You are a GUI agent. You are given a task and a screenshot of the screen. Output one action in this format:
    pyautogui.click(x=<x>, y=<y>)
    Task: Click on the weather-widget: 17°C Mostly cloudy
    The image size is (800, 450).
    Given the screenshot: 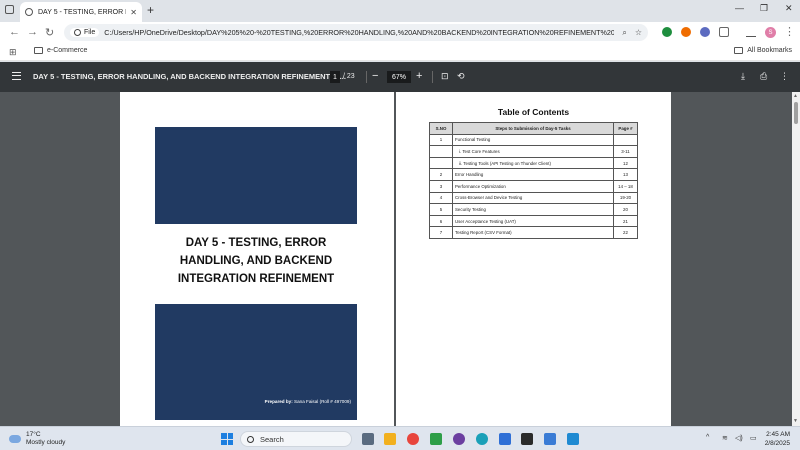 What is the action you would take?
    pyautogui.click(x=37, y=439)
    